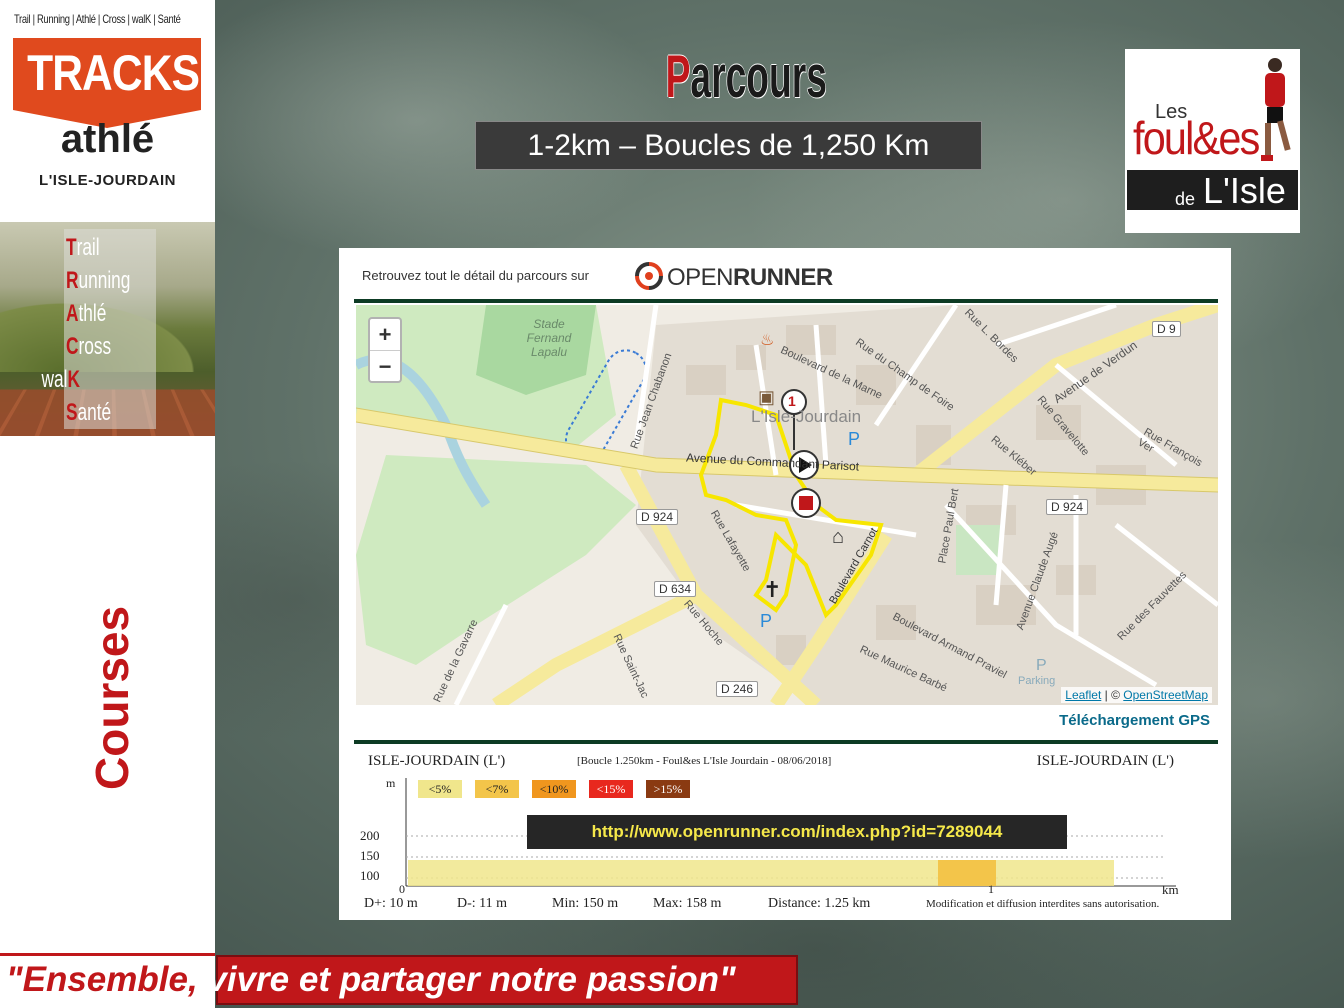  What do you see at coordinates (1152, 606) in the screenshot?
I see `map-label: Rue des Fauvettes` at bounding box center [1152, 606].